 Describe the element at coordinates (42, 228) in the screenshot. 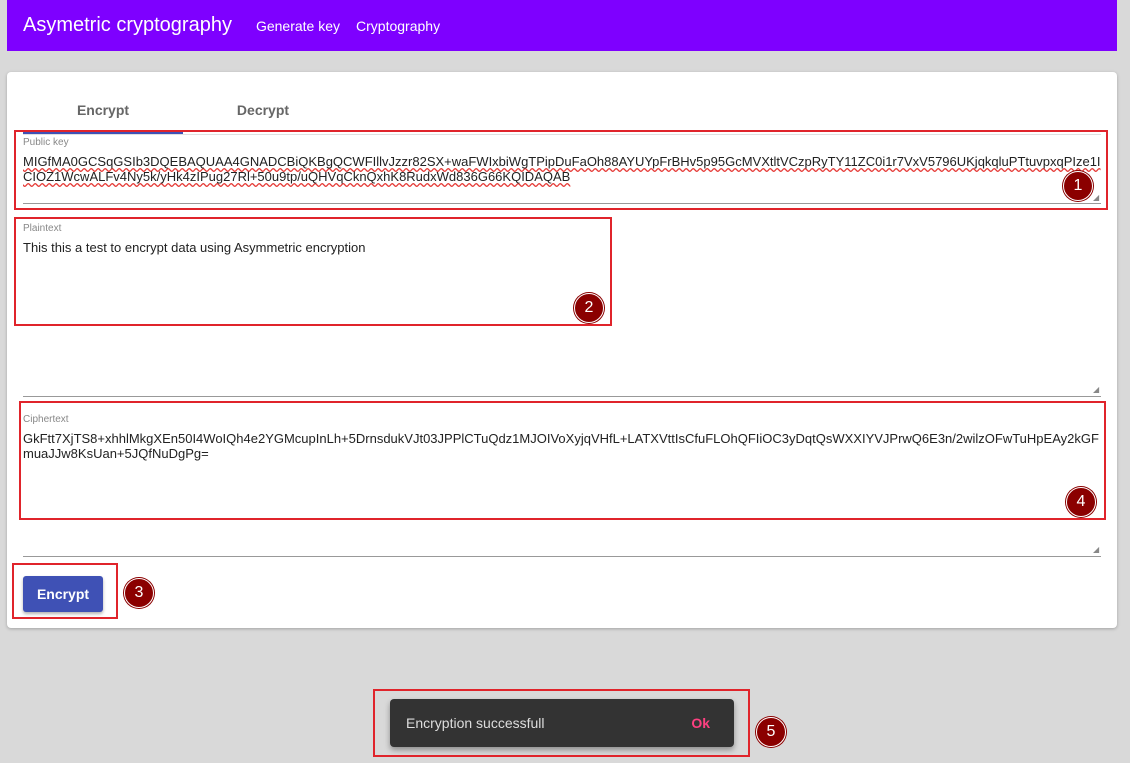

I see `plaintext-label: Plaintext` at that location.